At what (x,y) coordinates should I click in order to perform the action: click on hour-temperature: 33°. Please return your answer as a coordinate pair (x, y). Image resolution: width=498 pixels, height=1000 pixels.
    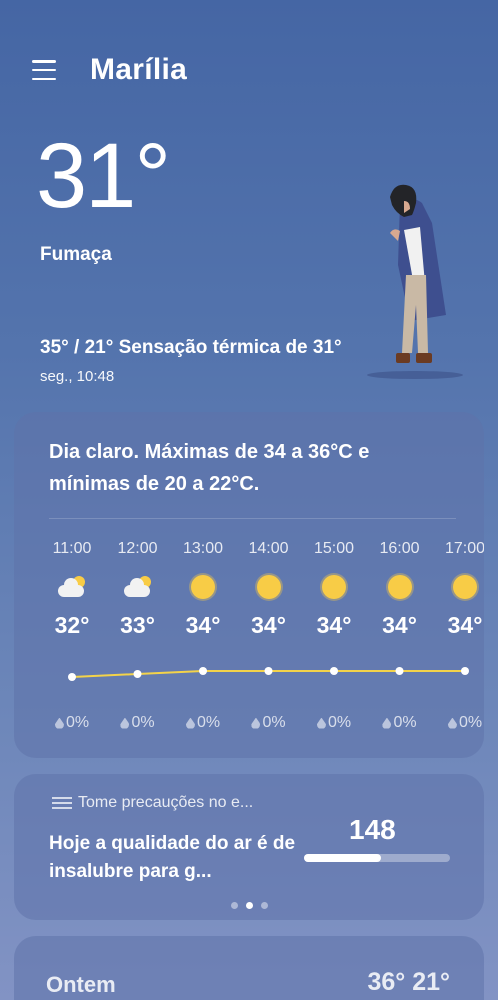
    Looking at the image, I should click on (137, 625).